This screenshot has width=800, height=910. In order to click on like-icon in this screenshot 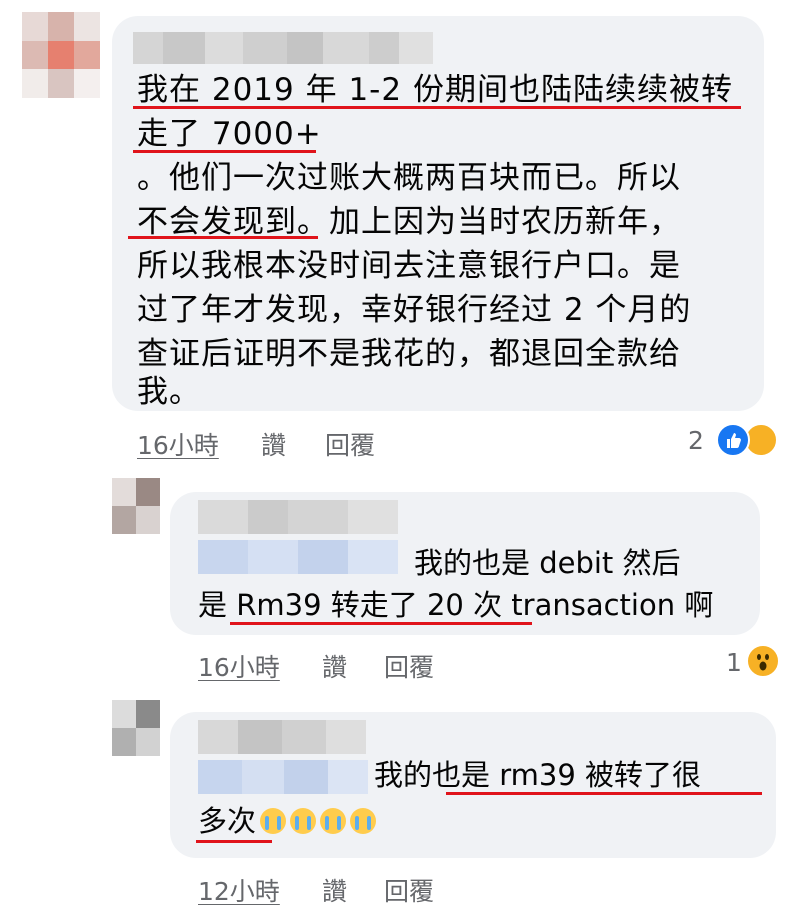, I will do `click(733, 440)`.